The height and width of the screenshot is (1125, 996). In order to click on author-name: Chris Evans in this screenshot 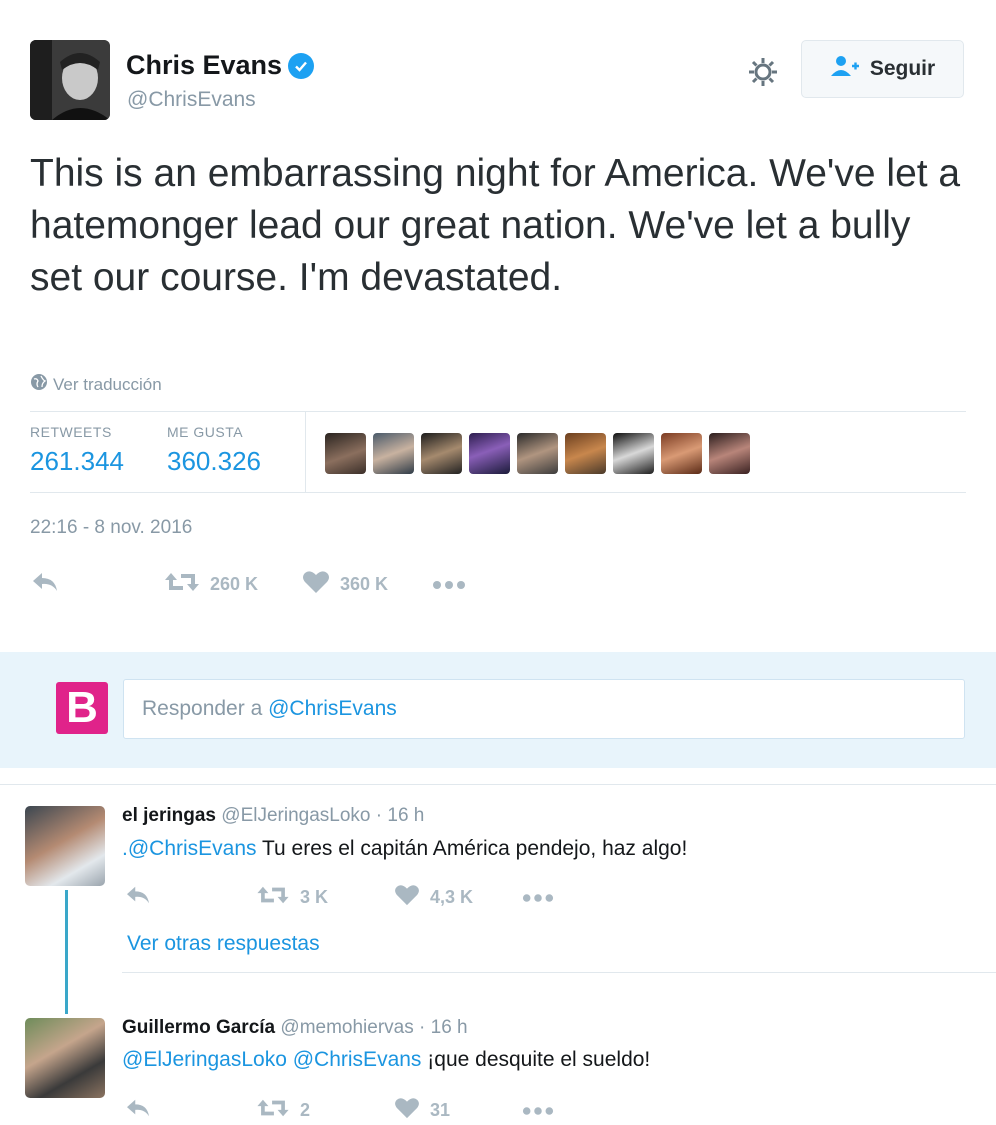, I will do `click(204, 65)`.